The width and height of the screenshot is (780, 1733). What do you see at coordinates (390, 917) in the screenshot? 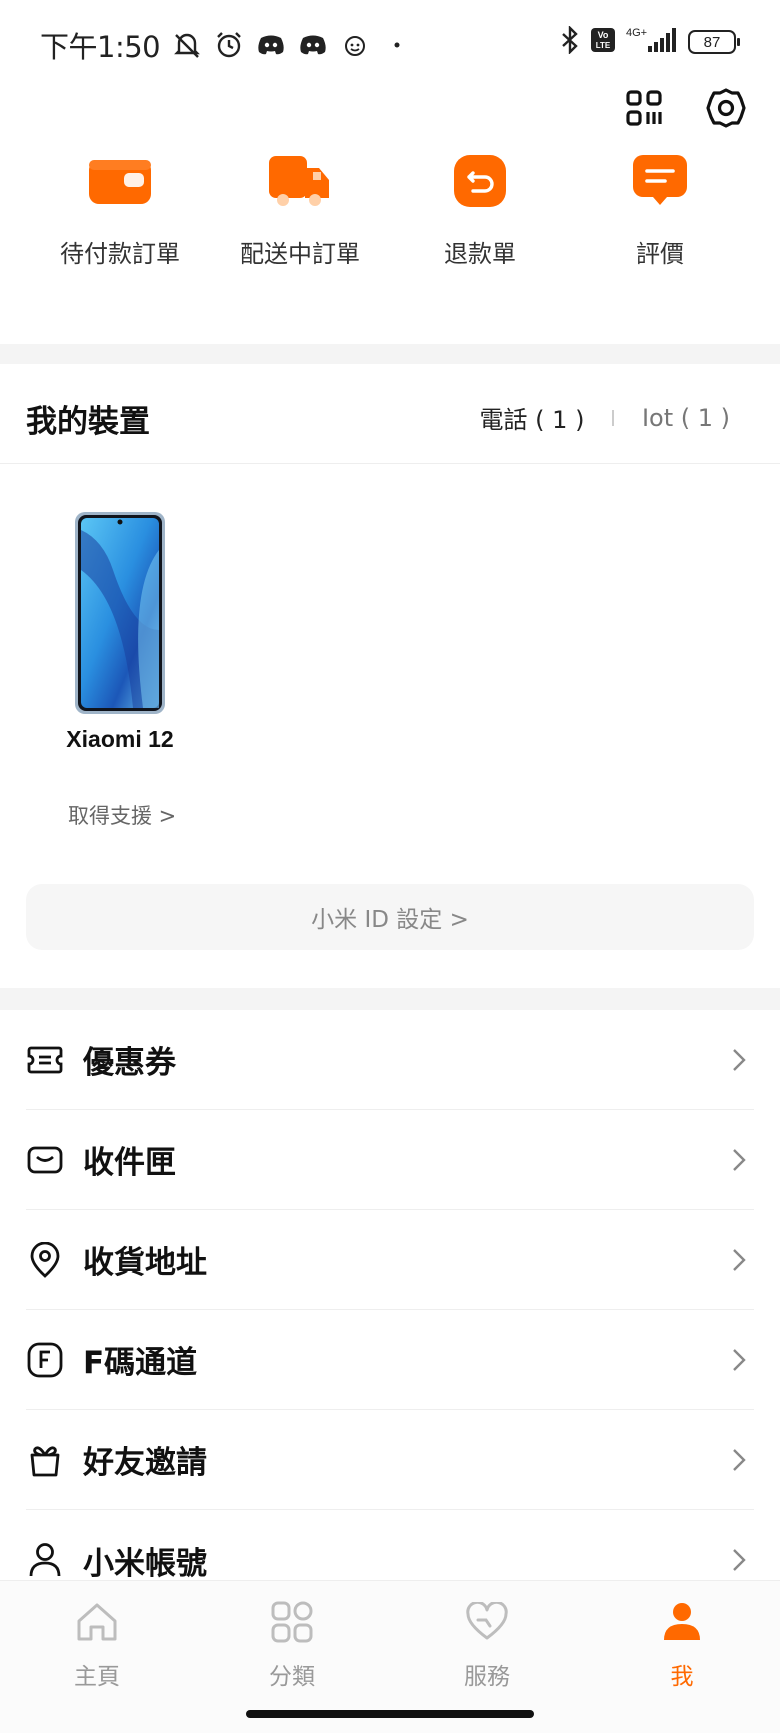
I see `mi-id-settings-button: 小米 ID 設定 >` at bounding box center [390, 917].